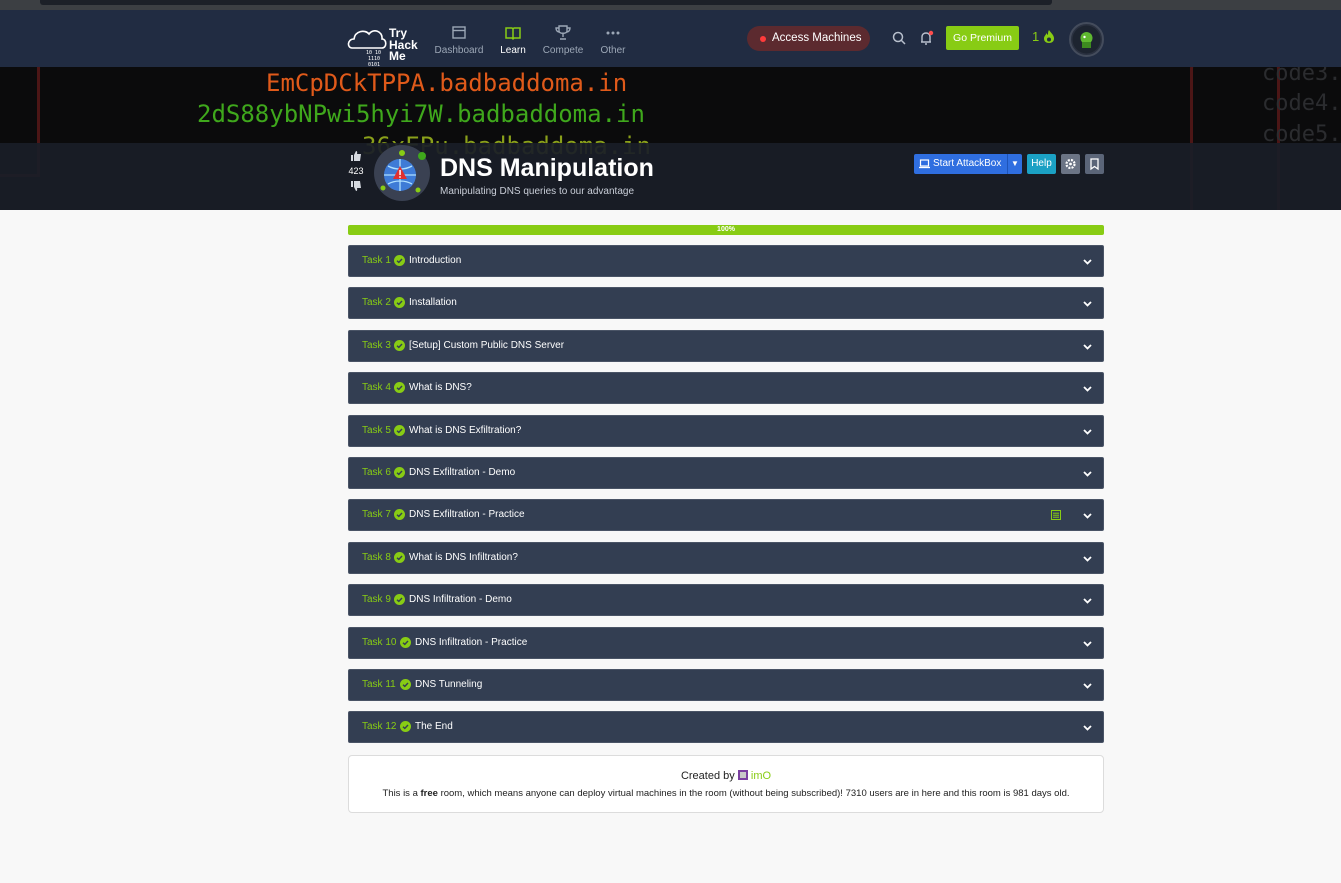  Describe the element at coordinates (982, 38) in the screenshot. I see `go-premium-button: Go Premium` at that location.